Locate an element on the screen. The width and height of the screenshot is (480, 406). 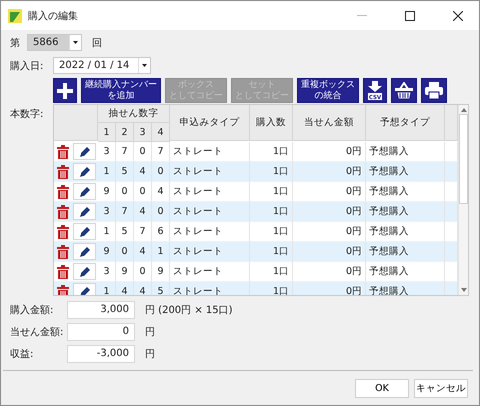
basket-button is located at coordinates (404, 90).